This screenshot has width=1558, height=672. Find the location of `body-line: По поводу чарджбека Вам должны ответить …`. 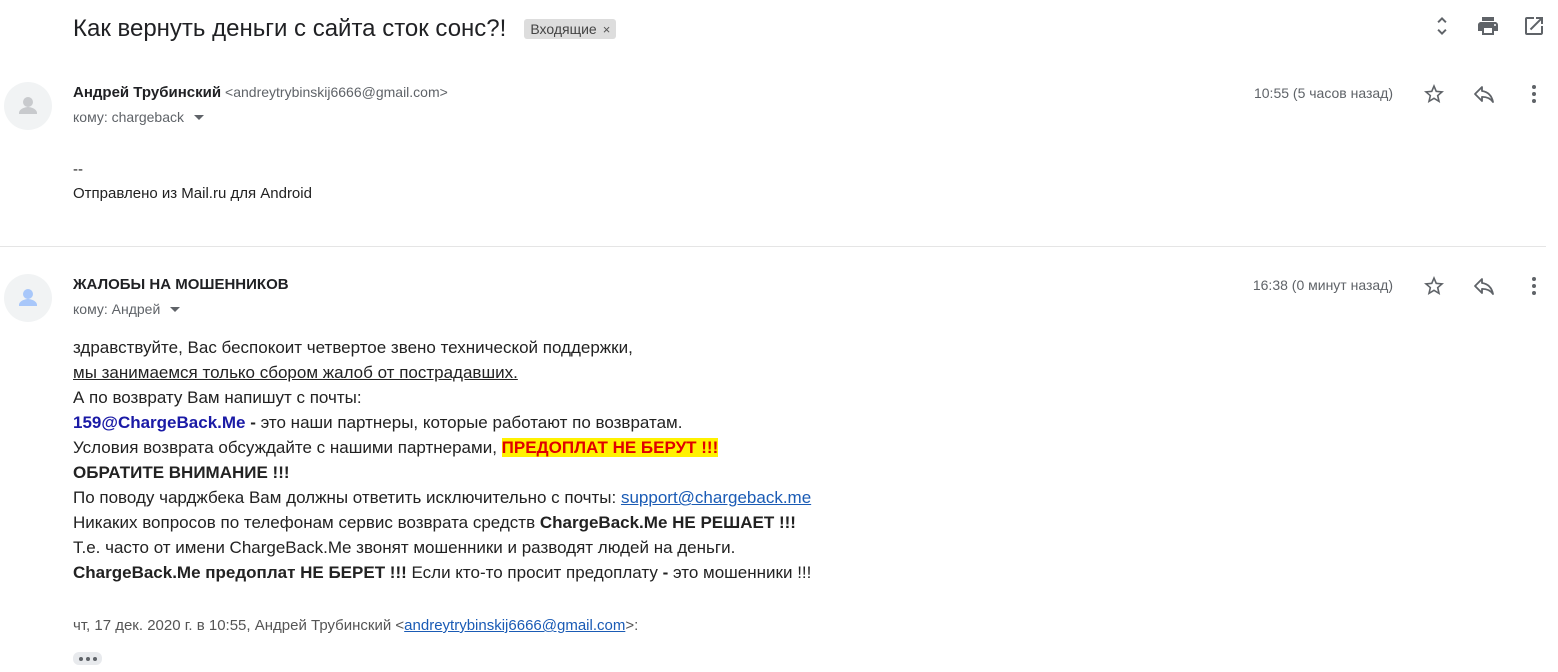

body-line: По поводу чарджбека Вам должны ответить … is located at coordinates (623, 497).